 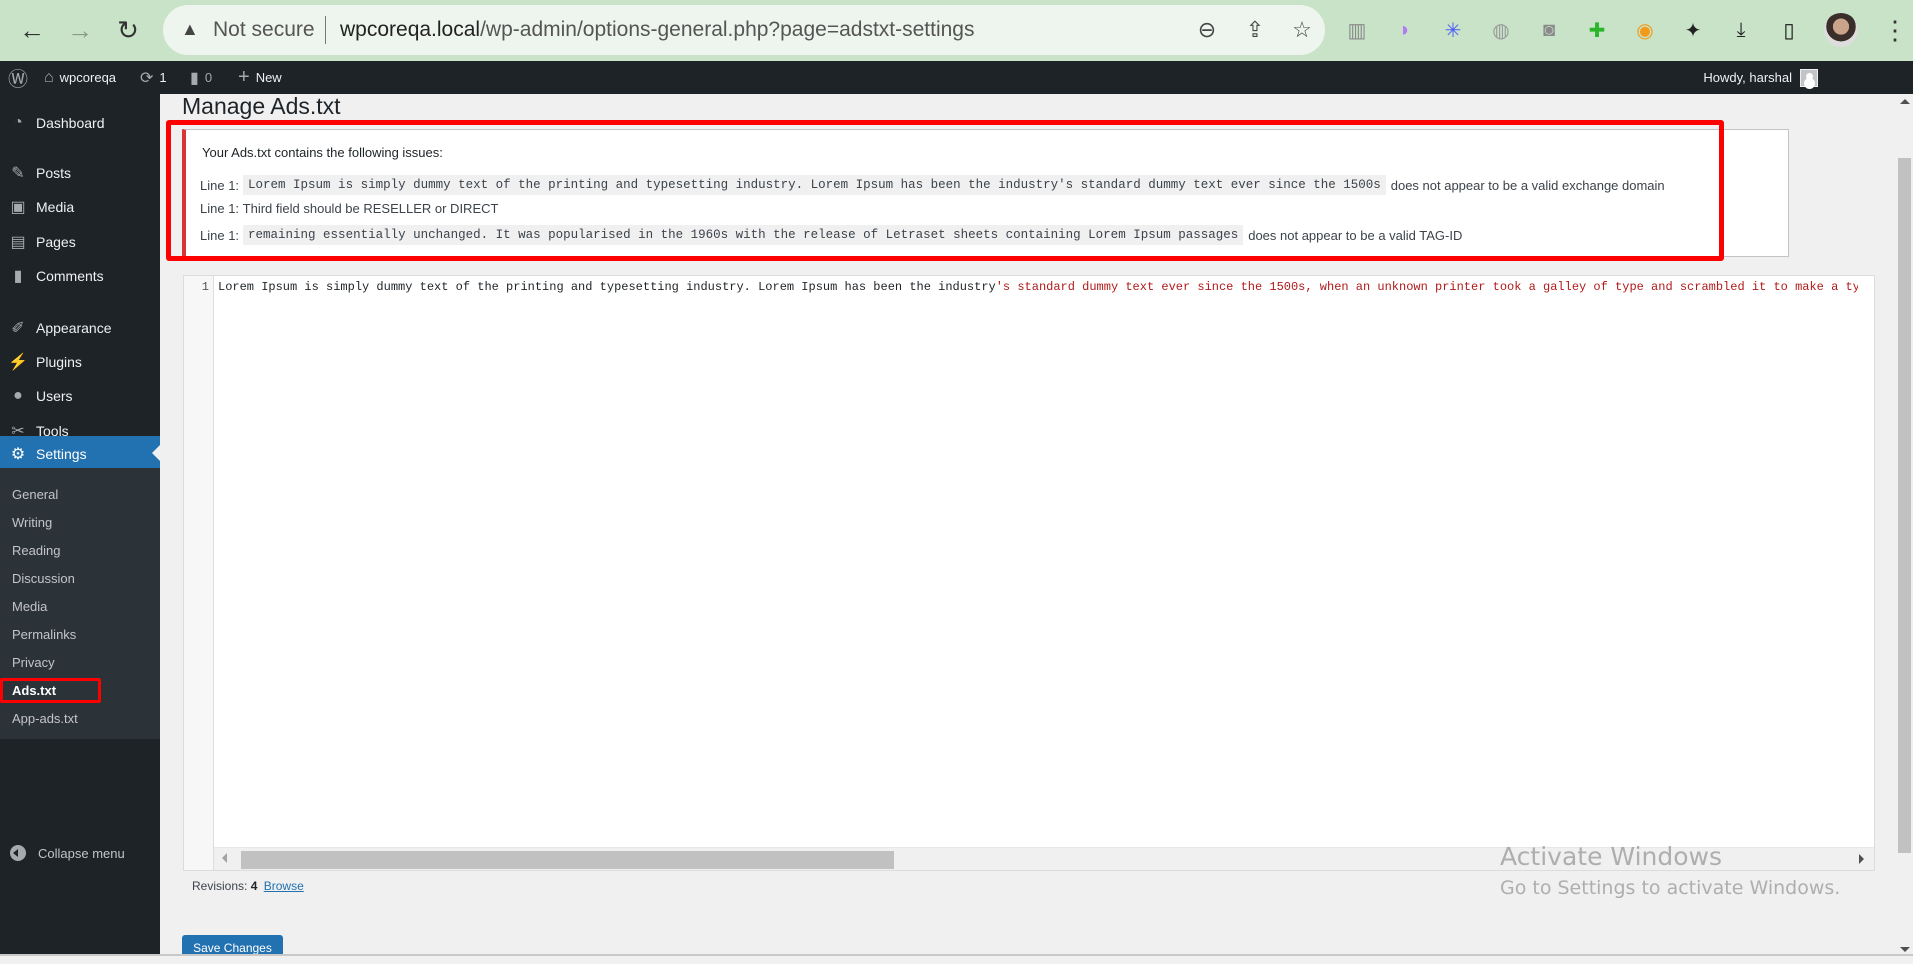 I want to click on horizontal-scroll-thumb, so click(x=567, y=860).